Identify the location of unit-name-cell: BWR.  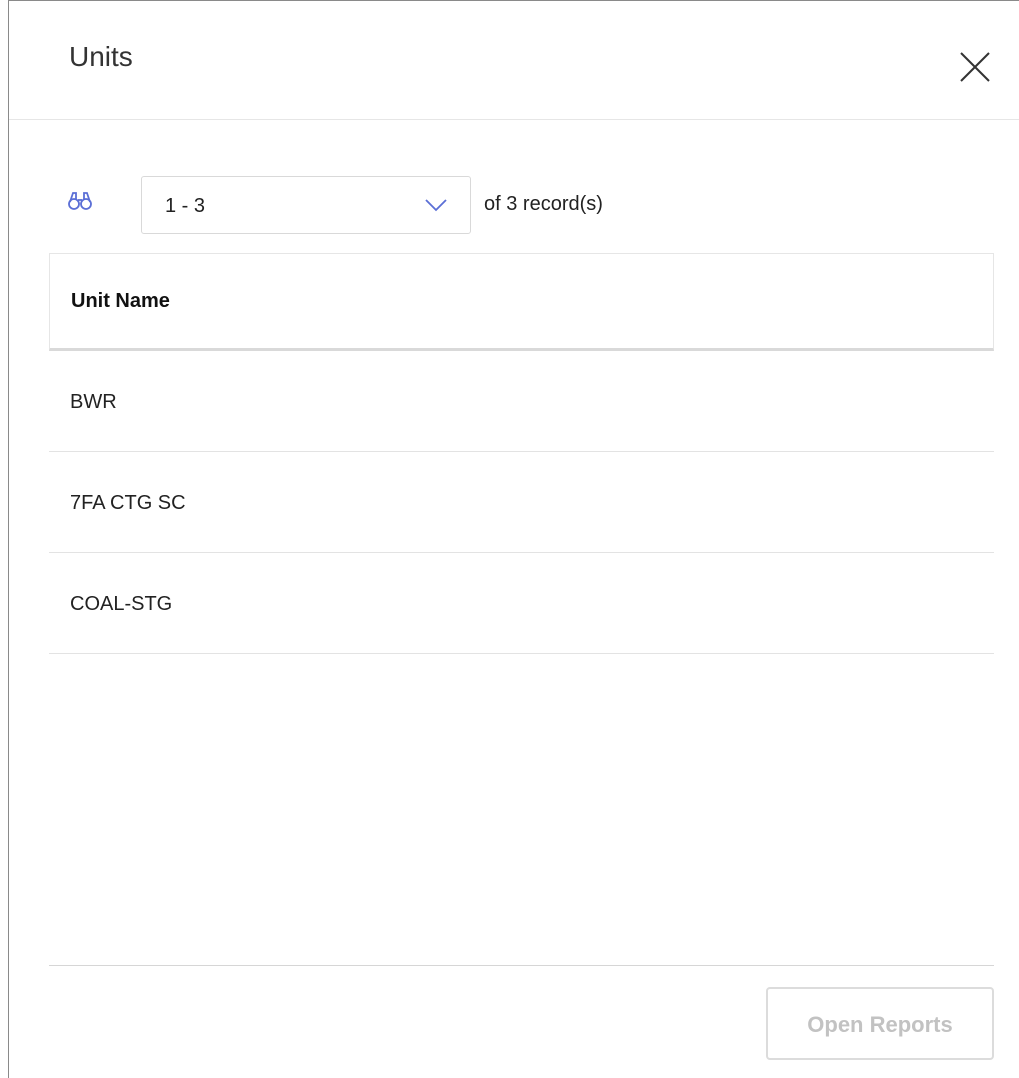
(93, 402).